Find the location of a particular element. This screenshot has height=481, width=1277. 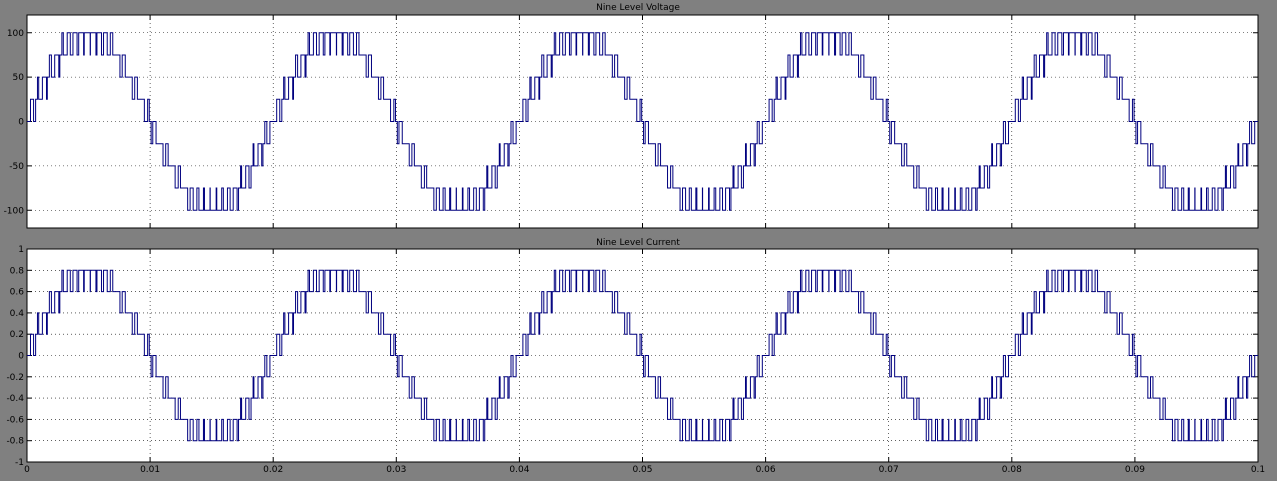

current-title: Nine Level Current is located at coordinates (638, 243).